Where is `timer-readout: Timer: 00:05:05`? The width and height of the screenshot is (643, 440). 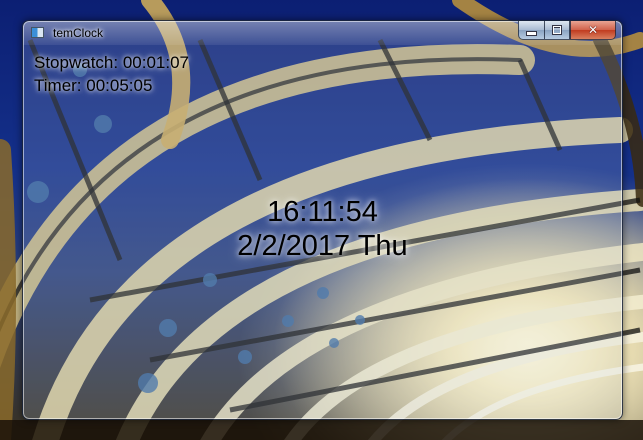
timer-readout: Timer: 00:05:05 is located at coordinates (93, 85).